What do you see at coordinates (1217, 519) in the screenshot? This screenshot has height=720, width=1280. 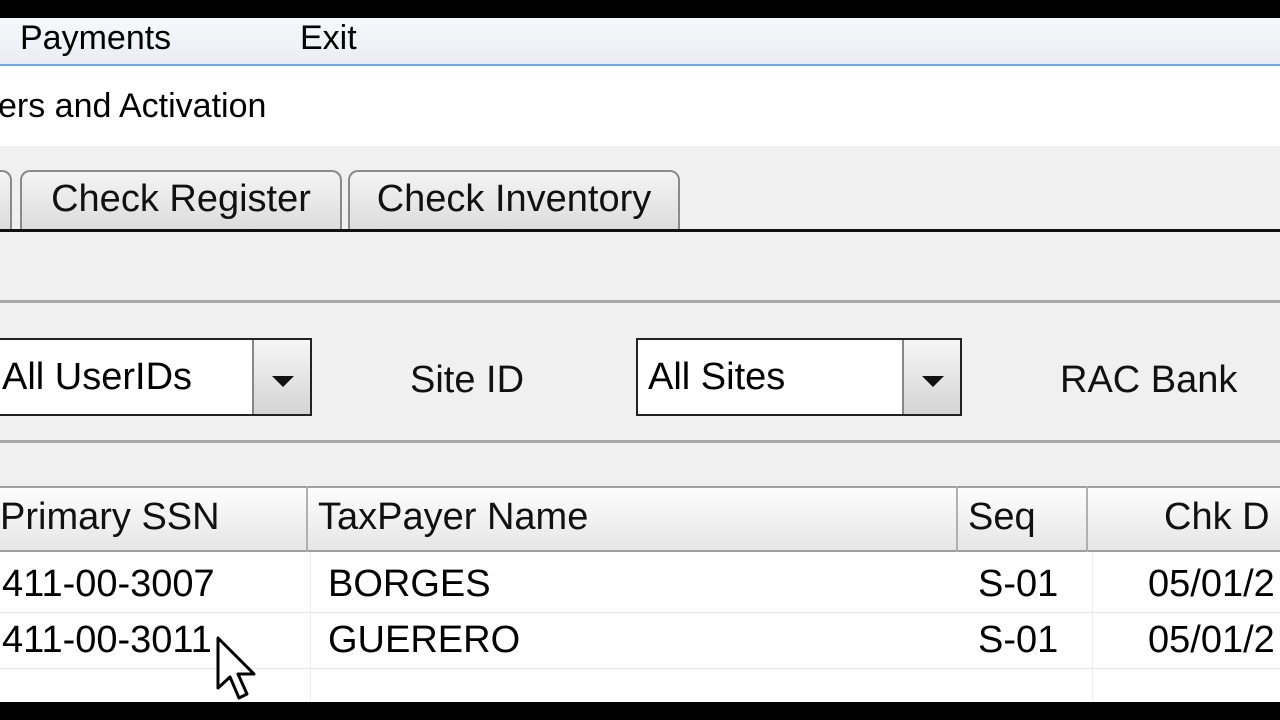 I see `column-header-chk-date: Chk D` at bounding box center [1217, 519].